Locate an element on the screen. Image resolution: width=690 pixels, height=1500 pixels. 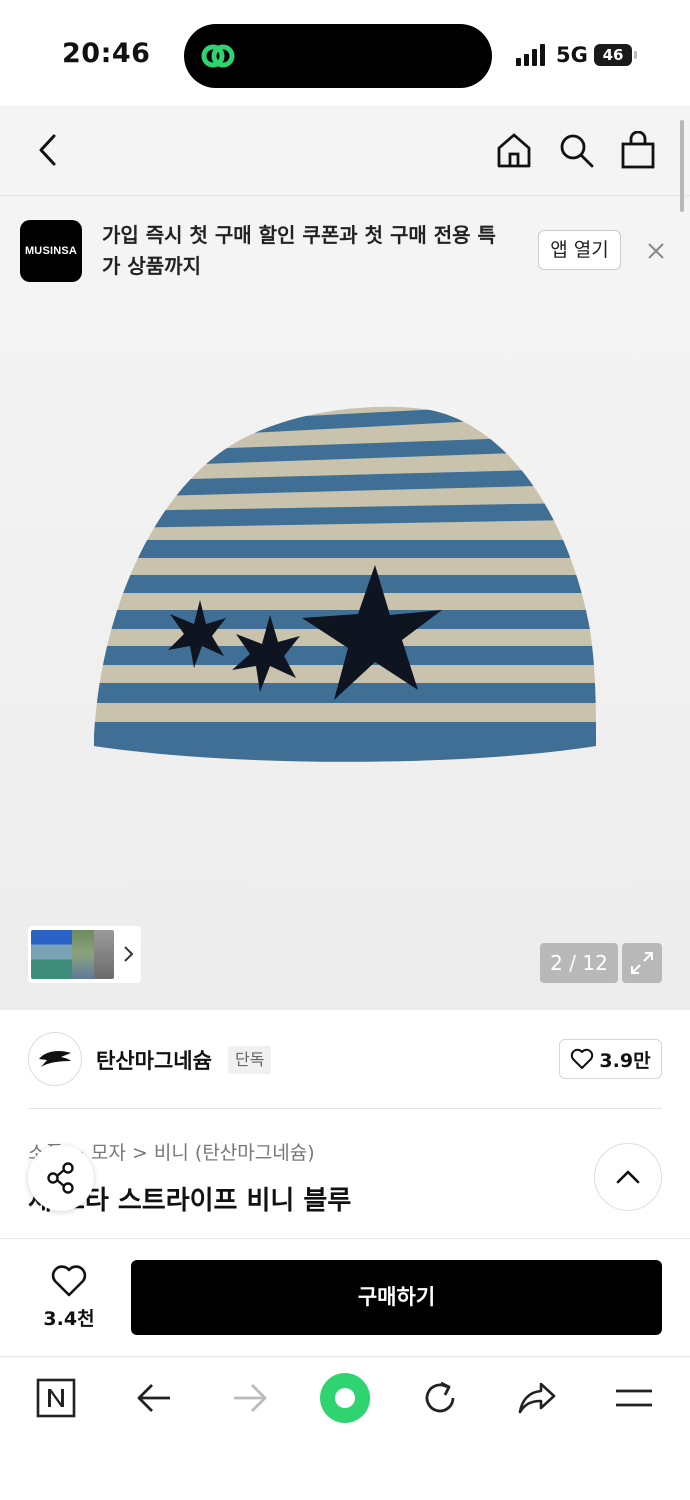
link-app-icon is located at coordinates (218, 56).